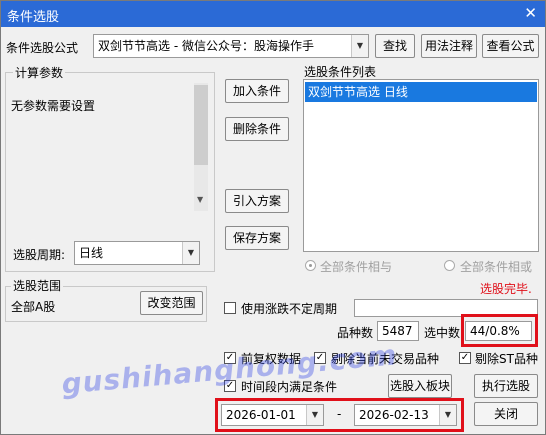 Image resolution: width=546 pixels, height=435 pixels. What do you see at coordinates (449, 265) in the screenshot?
I see `or-radio` at bounding box center [449, 265].